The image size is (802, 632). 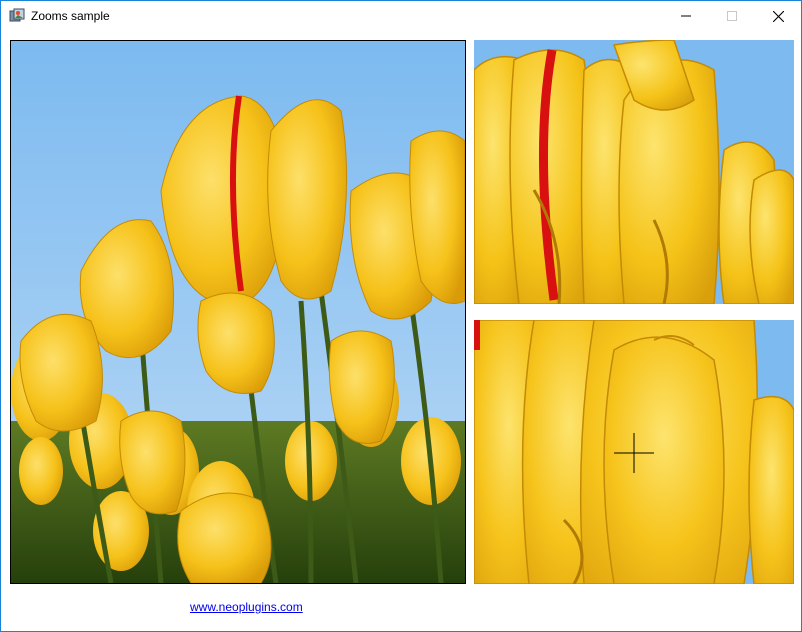 I want to click on close-button, so click(x=778, y=16).